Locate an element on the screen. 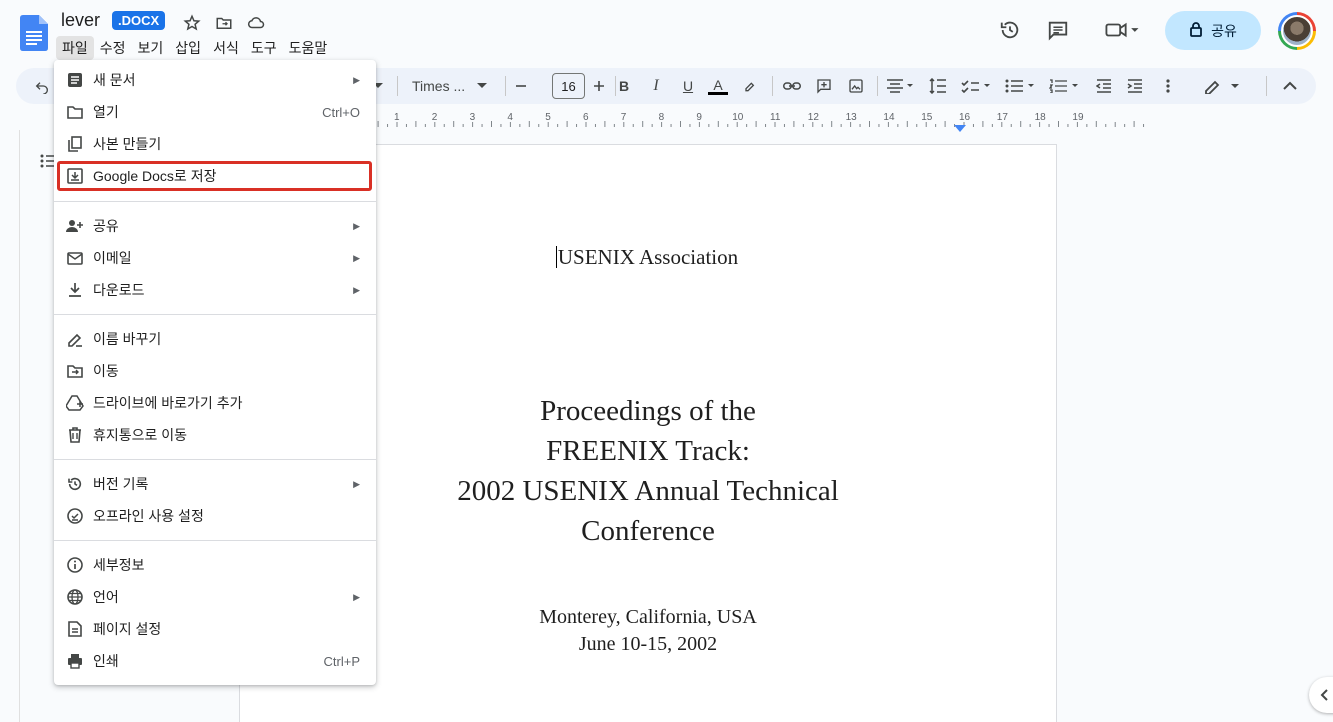 The width and height of the screenshot is (1333, 722). horizontal-ruler: 1 2 3 4 5 6 7 8 9 10 11 12 13 14 15 16 17 18 19 is located at coordinates (778, 121).